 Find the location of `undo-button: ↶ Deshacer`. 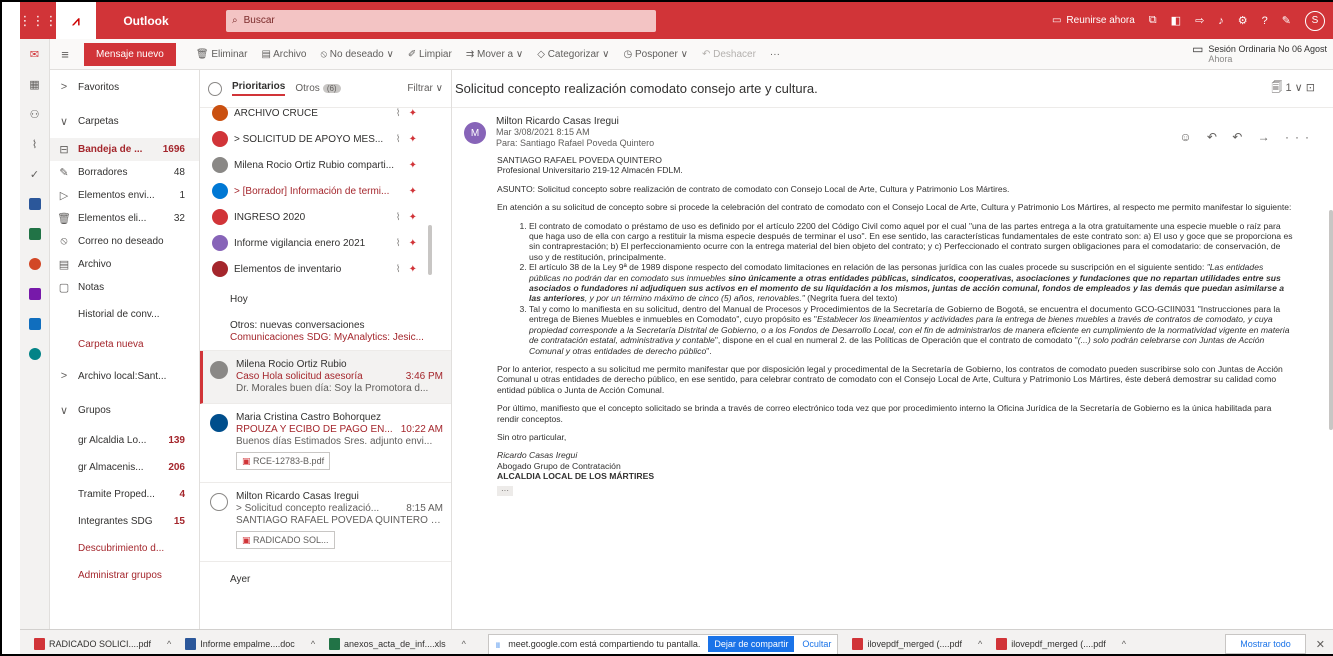

undo-button: ↶ Deshacer is located at coordinates (729, 54).